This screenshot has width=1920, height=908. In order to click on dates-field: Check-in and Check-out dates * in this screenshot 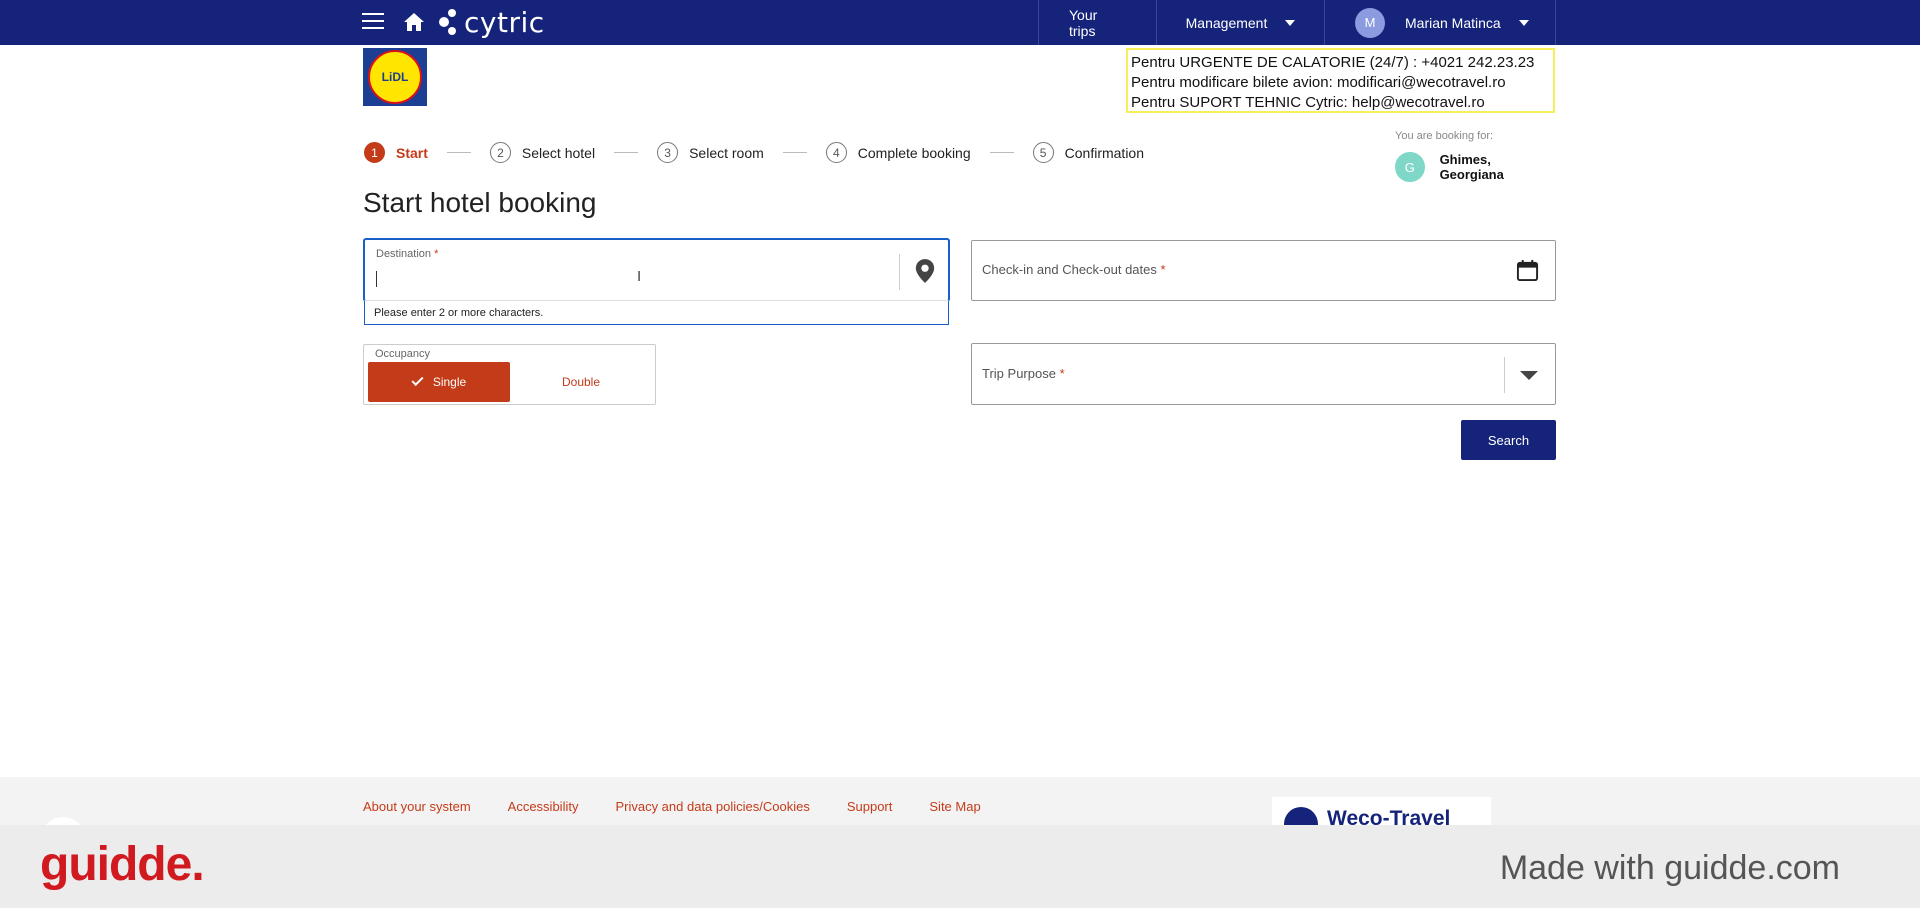, I will do `click(1263, 270)`.